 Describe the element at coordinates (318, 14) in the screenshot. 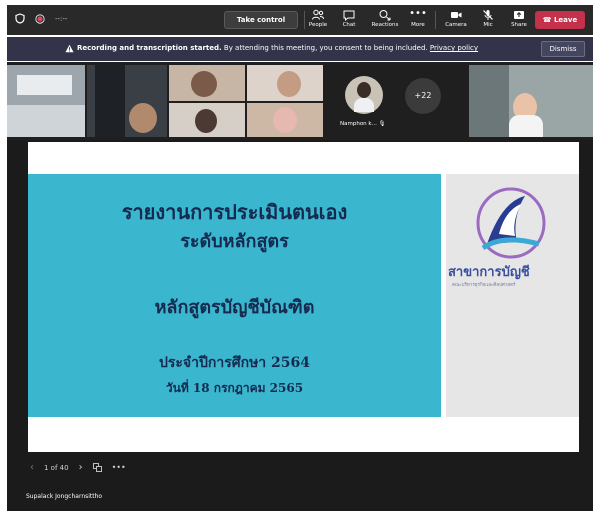

I see `people-icon` at that location.